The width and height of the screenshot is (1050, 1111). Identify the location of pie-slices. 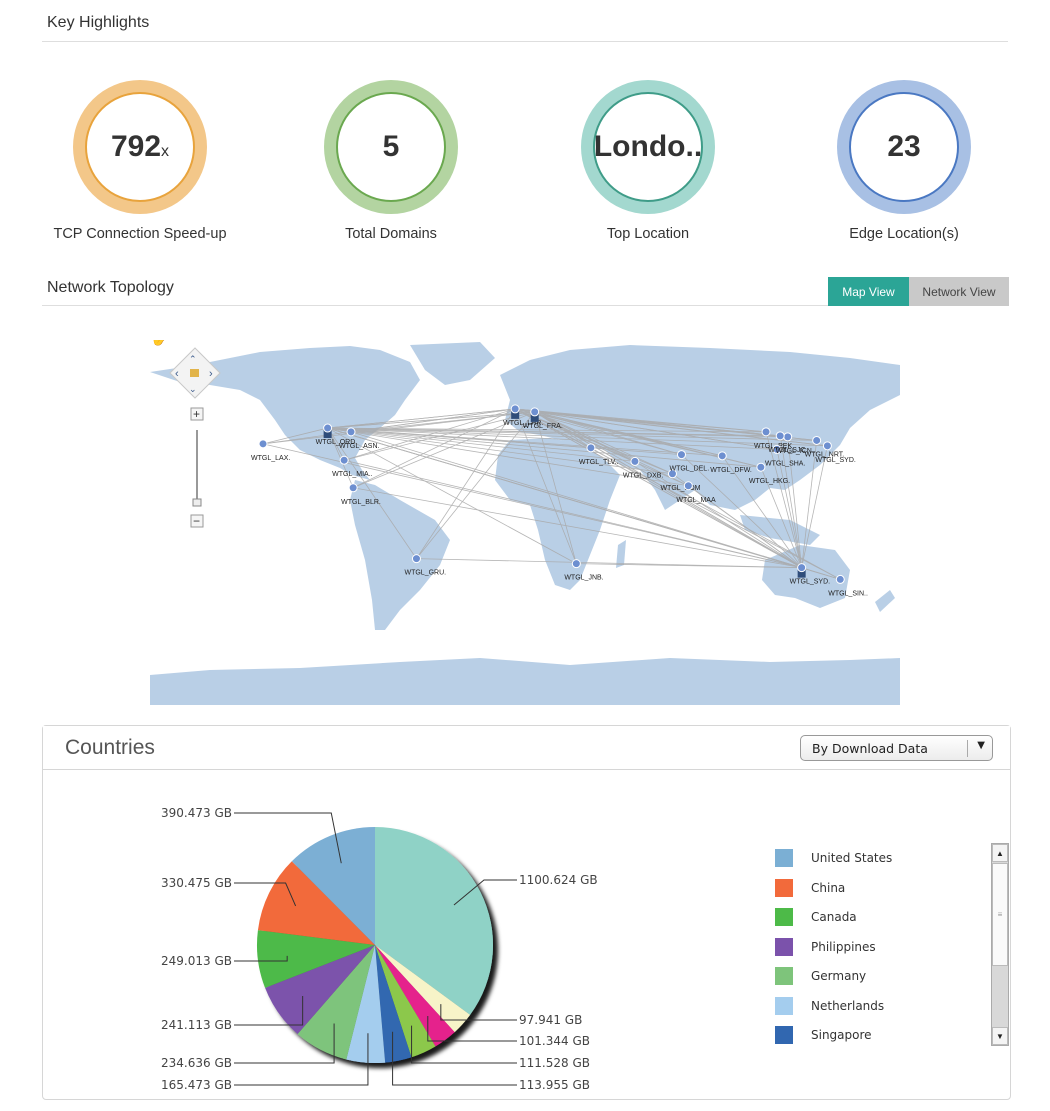
(375, 945).